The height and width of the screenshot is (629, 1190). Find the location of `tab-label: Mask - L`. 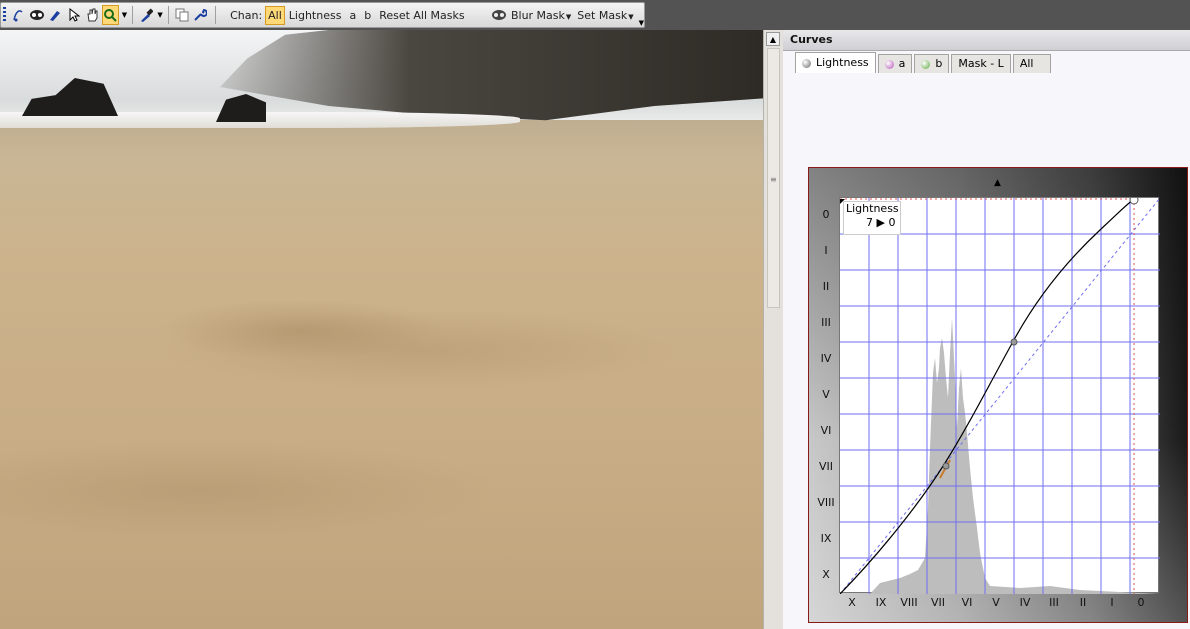

tab-label: Mask - L is located at coordinates (981, 63).